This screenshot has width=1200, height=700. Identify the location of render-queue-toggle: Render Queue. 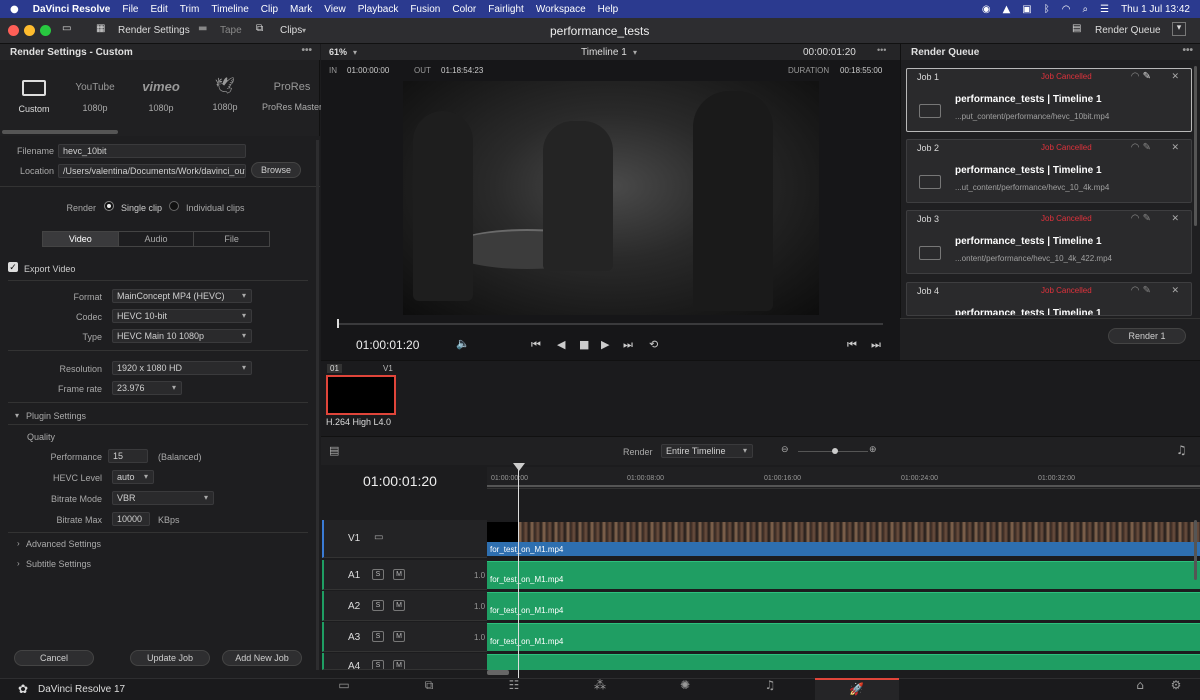
(1128, 30).